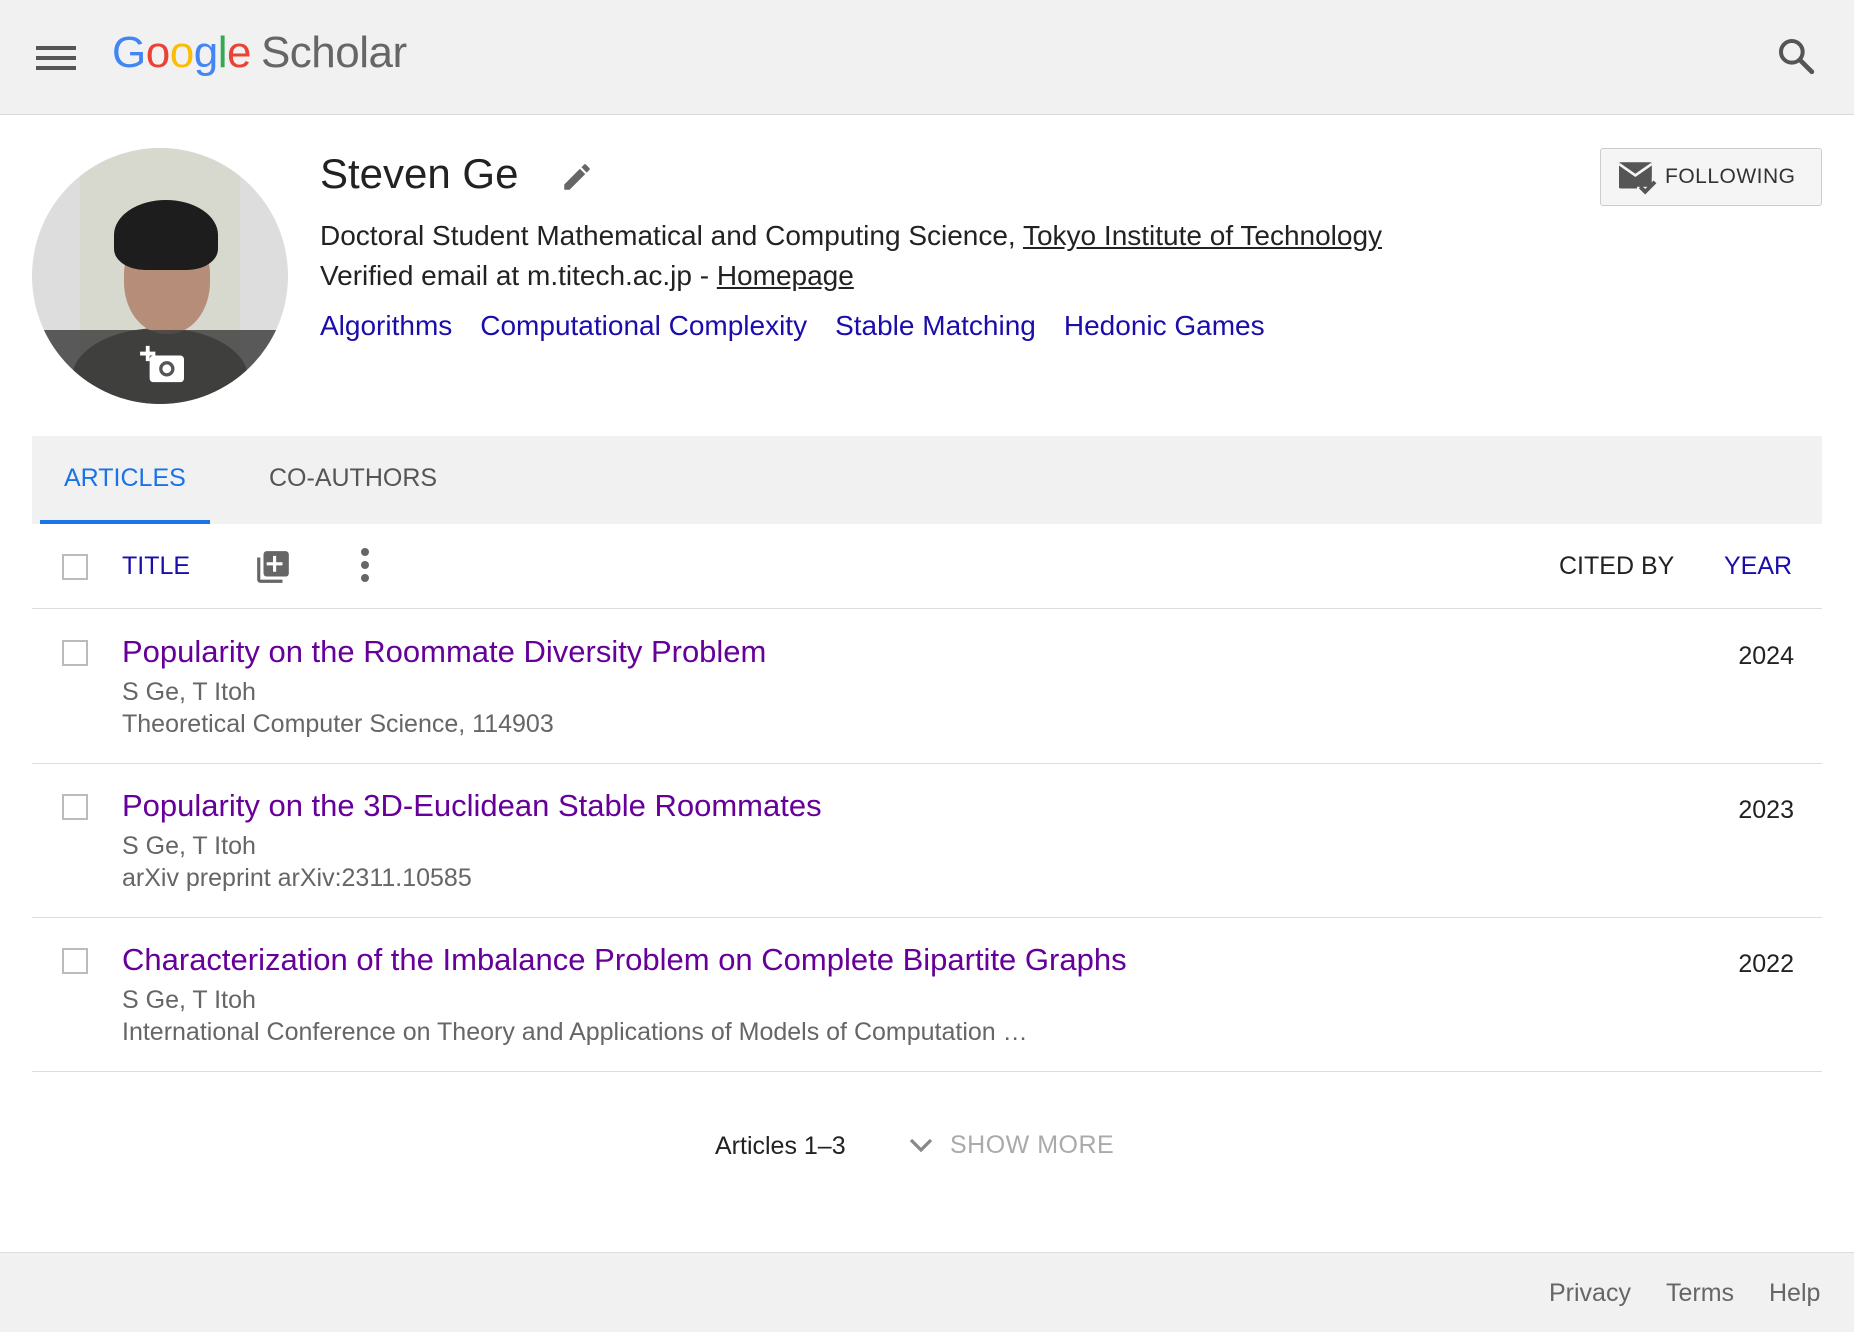 The width and height of the screenshot is (1854, 1332). Describe the element at coordinates (927, 1292) in the screenshot. I see `footer: Privacy Terms Help` at that location.